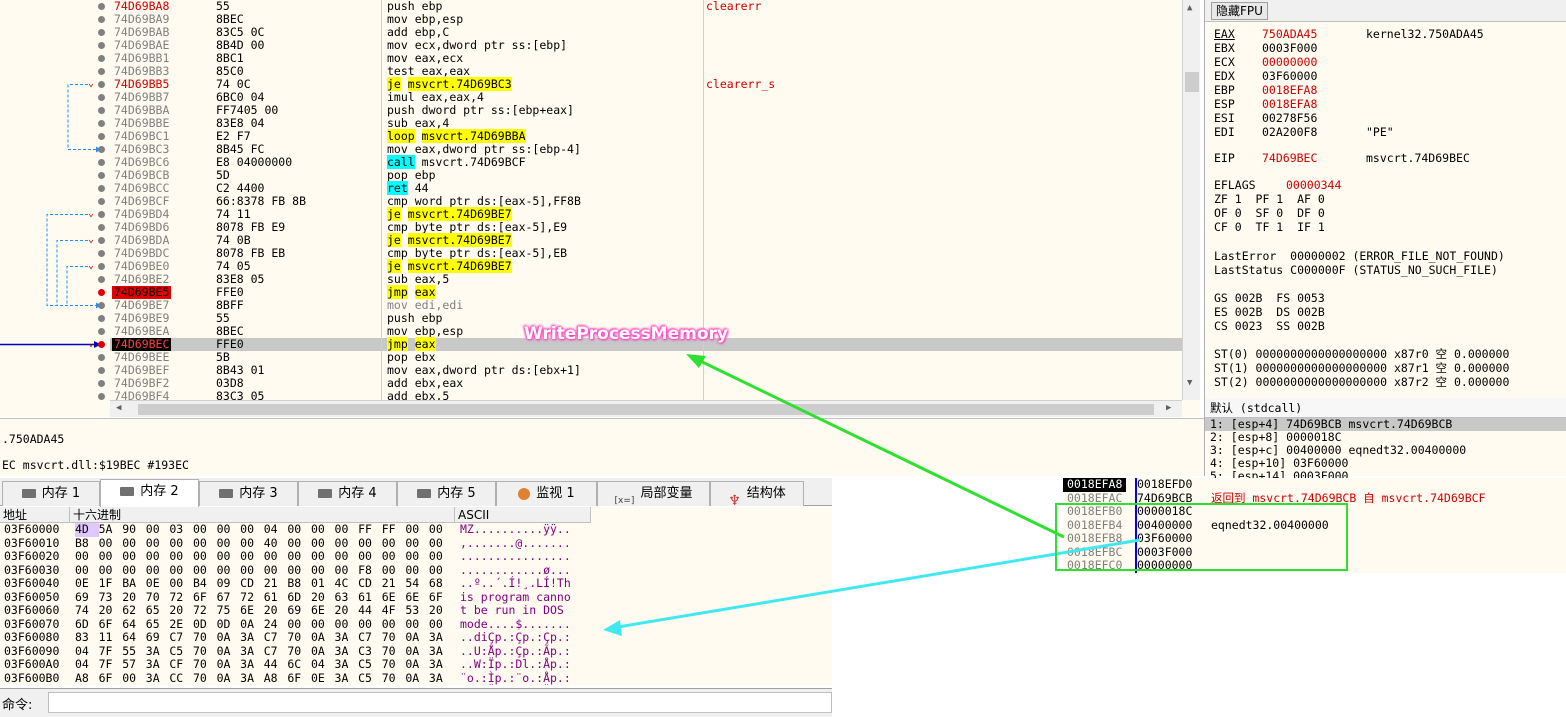 The height and width of the screenshot is (717, 1566). I want to click on scrollbar-thumb, so click(646, 409).